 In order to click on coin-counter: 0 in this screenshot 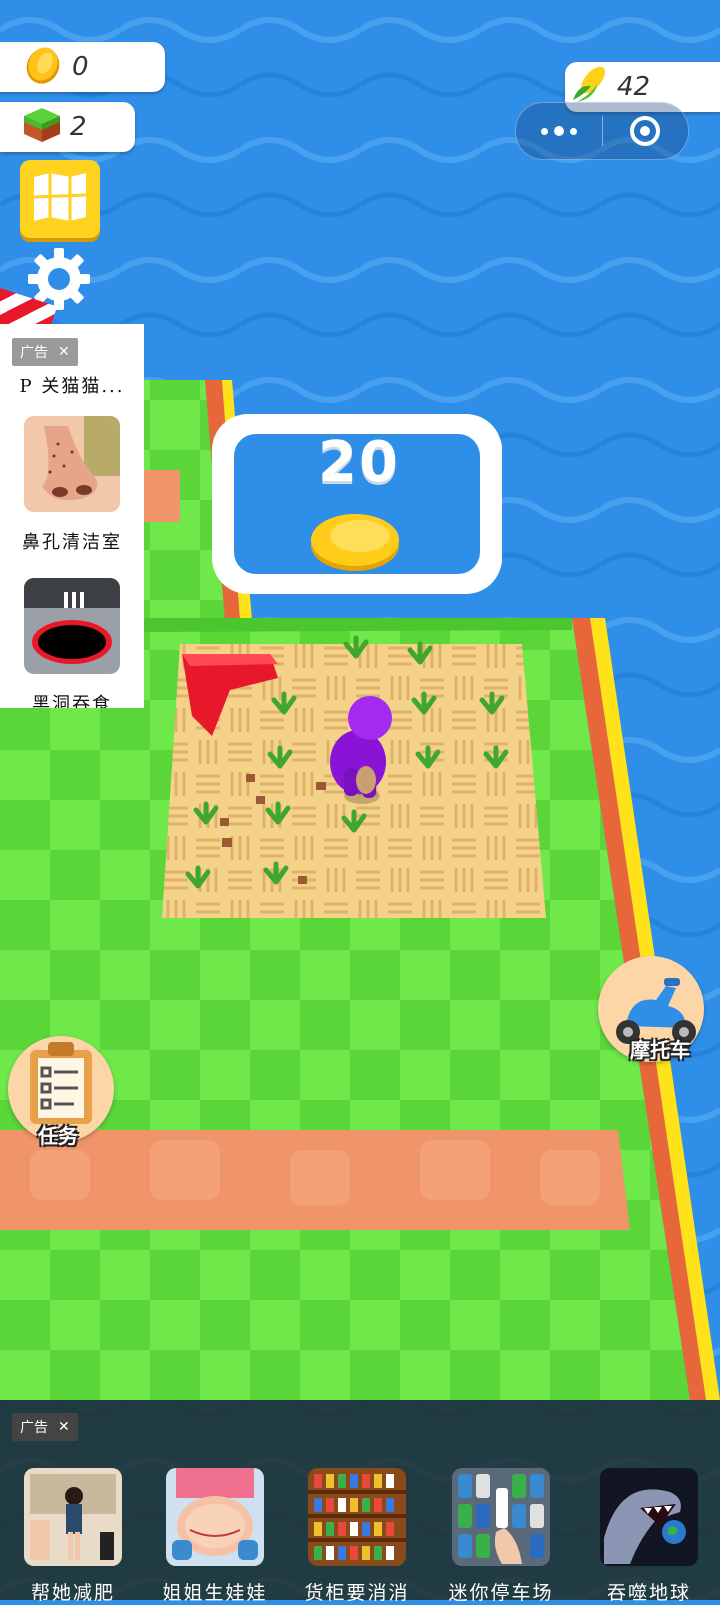, I will do `click(82, 67)`.